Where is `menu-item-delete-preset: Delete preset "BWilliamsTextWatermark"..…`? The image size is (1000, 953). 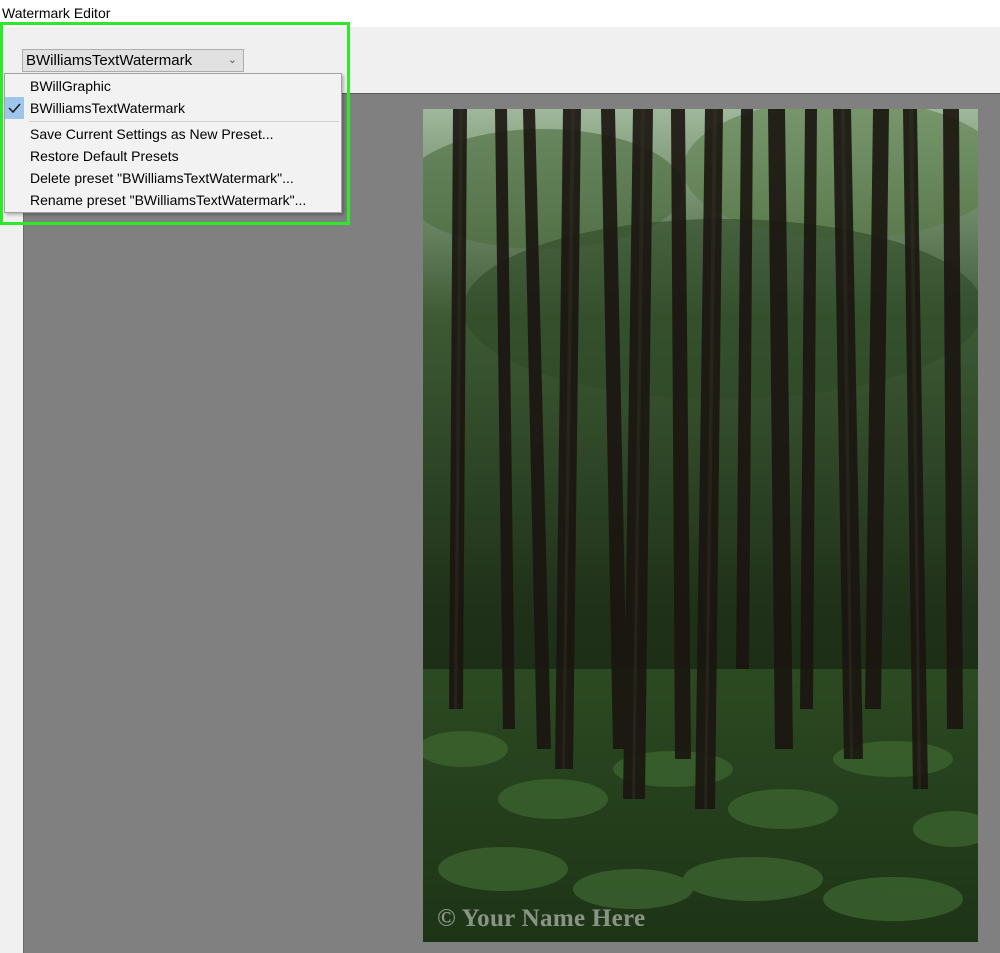
menu-item-delete-preset: Delete preset "BWilliamsTextWatermark"..… is located at coordinates (173, 178).